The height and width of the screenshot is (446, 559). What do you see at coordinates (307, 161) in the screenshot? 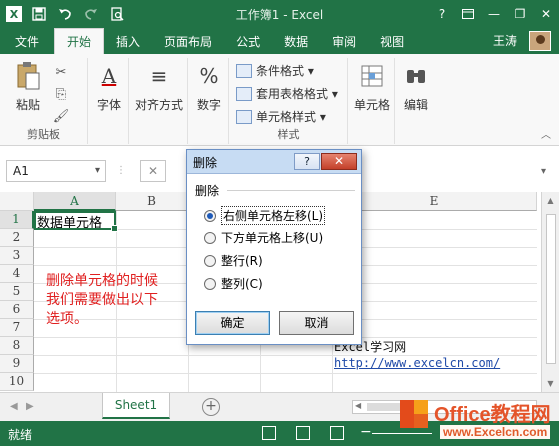
I see `dialog-help-button: ?` at bounding box center [307, 161].